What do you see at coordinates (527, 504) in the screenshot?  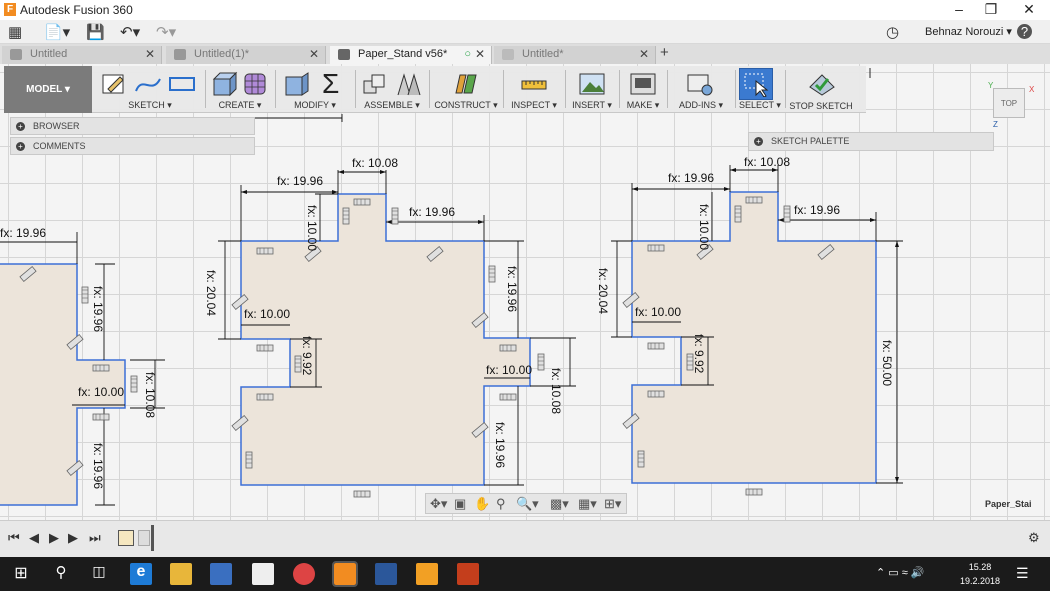 I see `fit-icon: 🔍▾` at bounding box center [527, 504].